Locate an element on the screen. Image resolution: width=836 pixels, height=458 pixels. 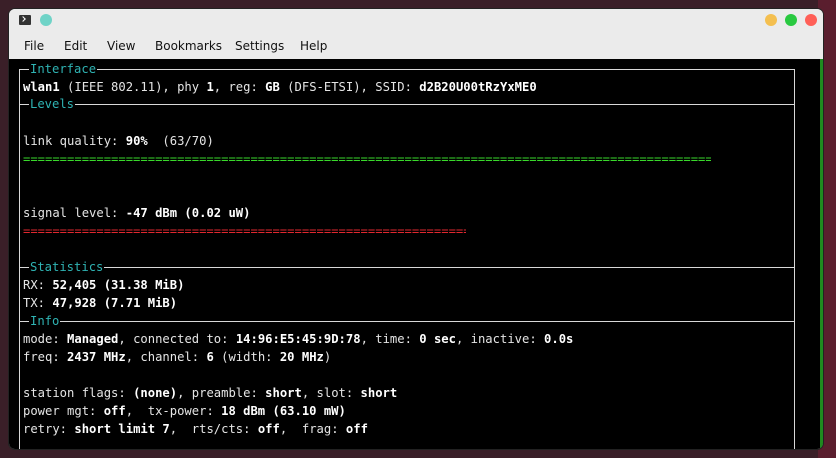
section-interface: Interface is located at coordinates (63, 69).